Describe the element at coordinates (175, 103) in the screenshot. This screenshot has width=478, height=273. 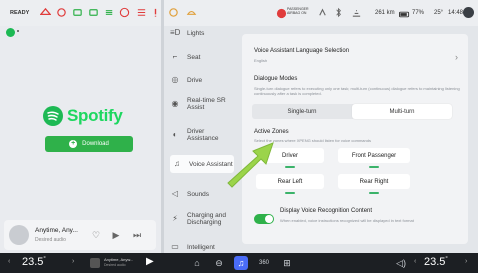
I see `sr-assist-icon: ◉` at that location.